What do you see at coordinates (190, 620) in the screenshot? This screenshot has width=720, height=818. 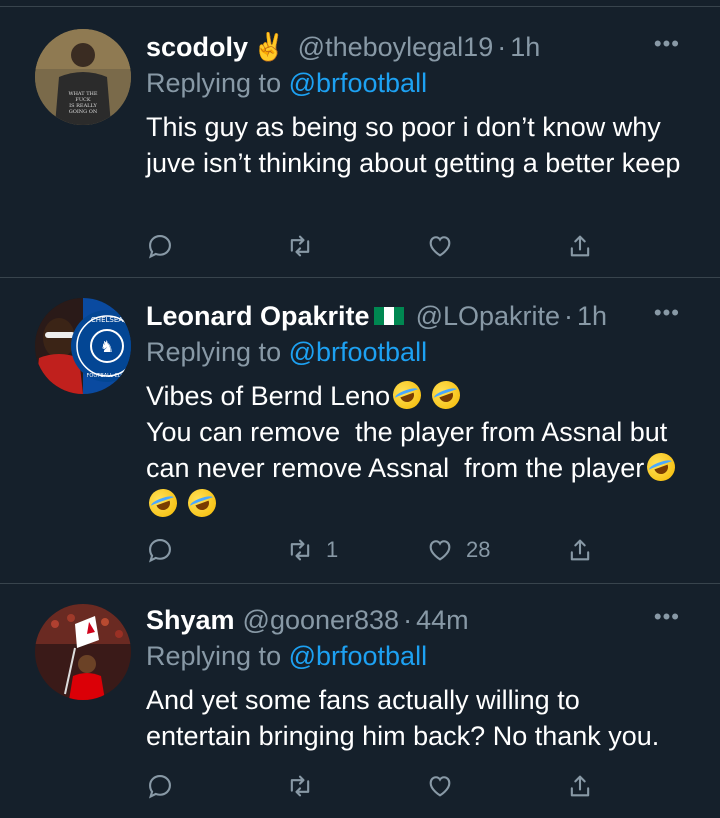 I see `display-name: Shyam` at bounding box center [190, 620].